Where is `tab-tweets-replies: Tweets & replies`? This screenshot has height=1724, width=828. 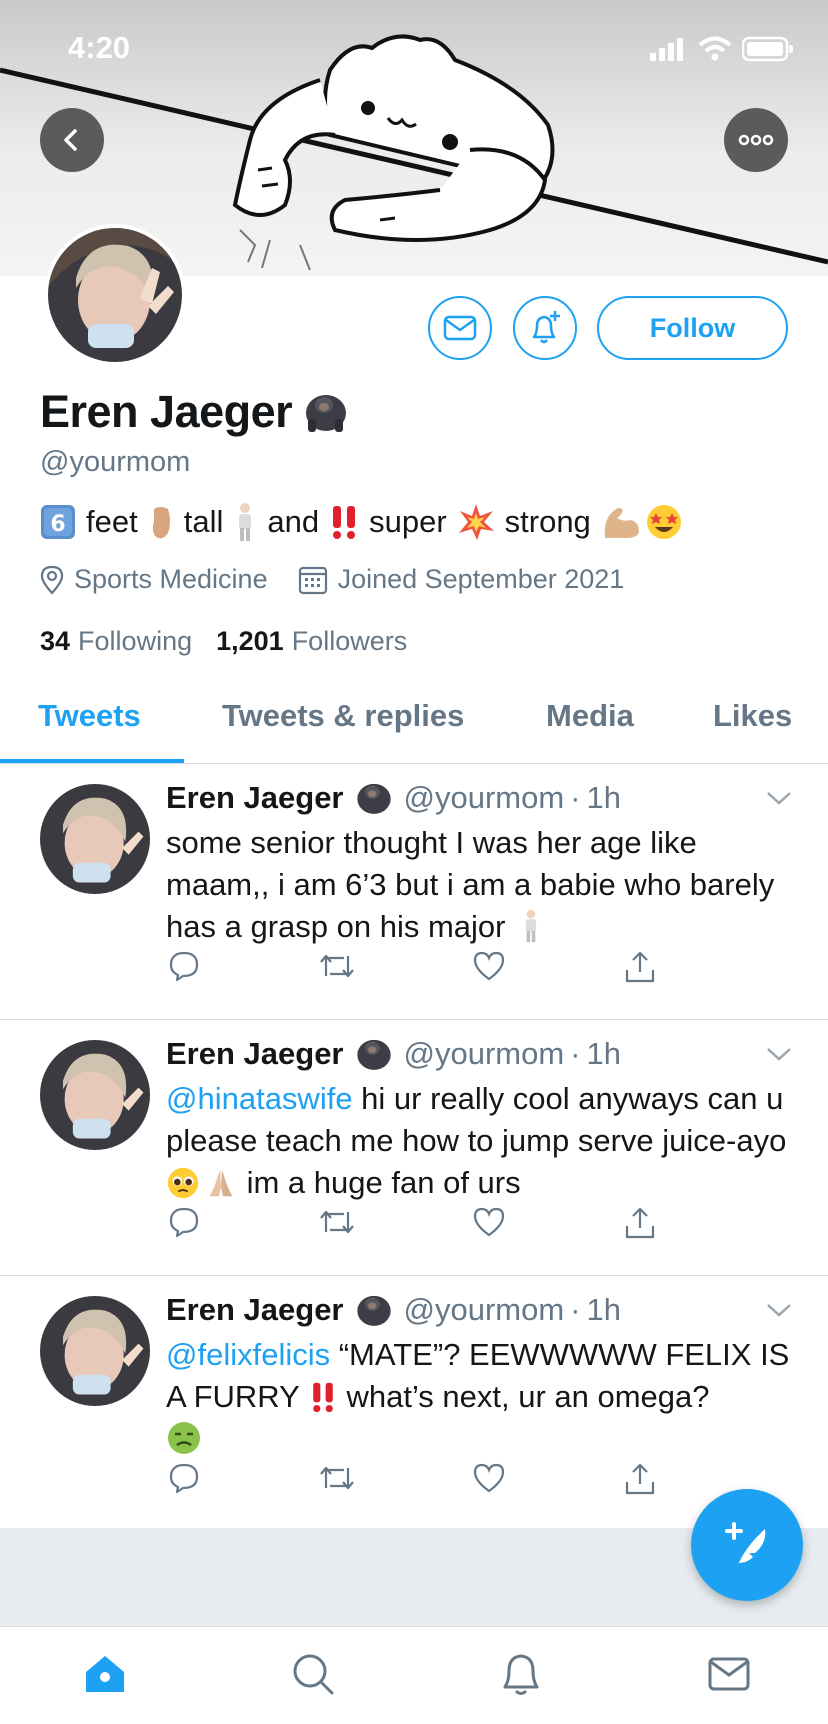 tab-tweets-replies: Tweets & replies is located at coordinates (343, 716).